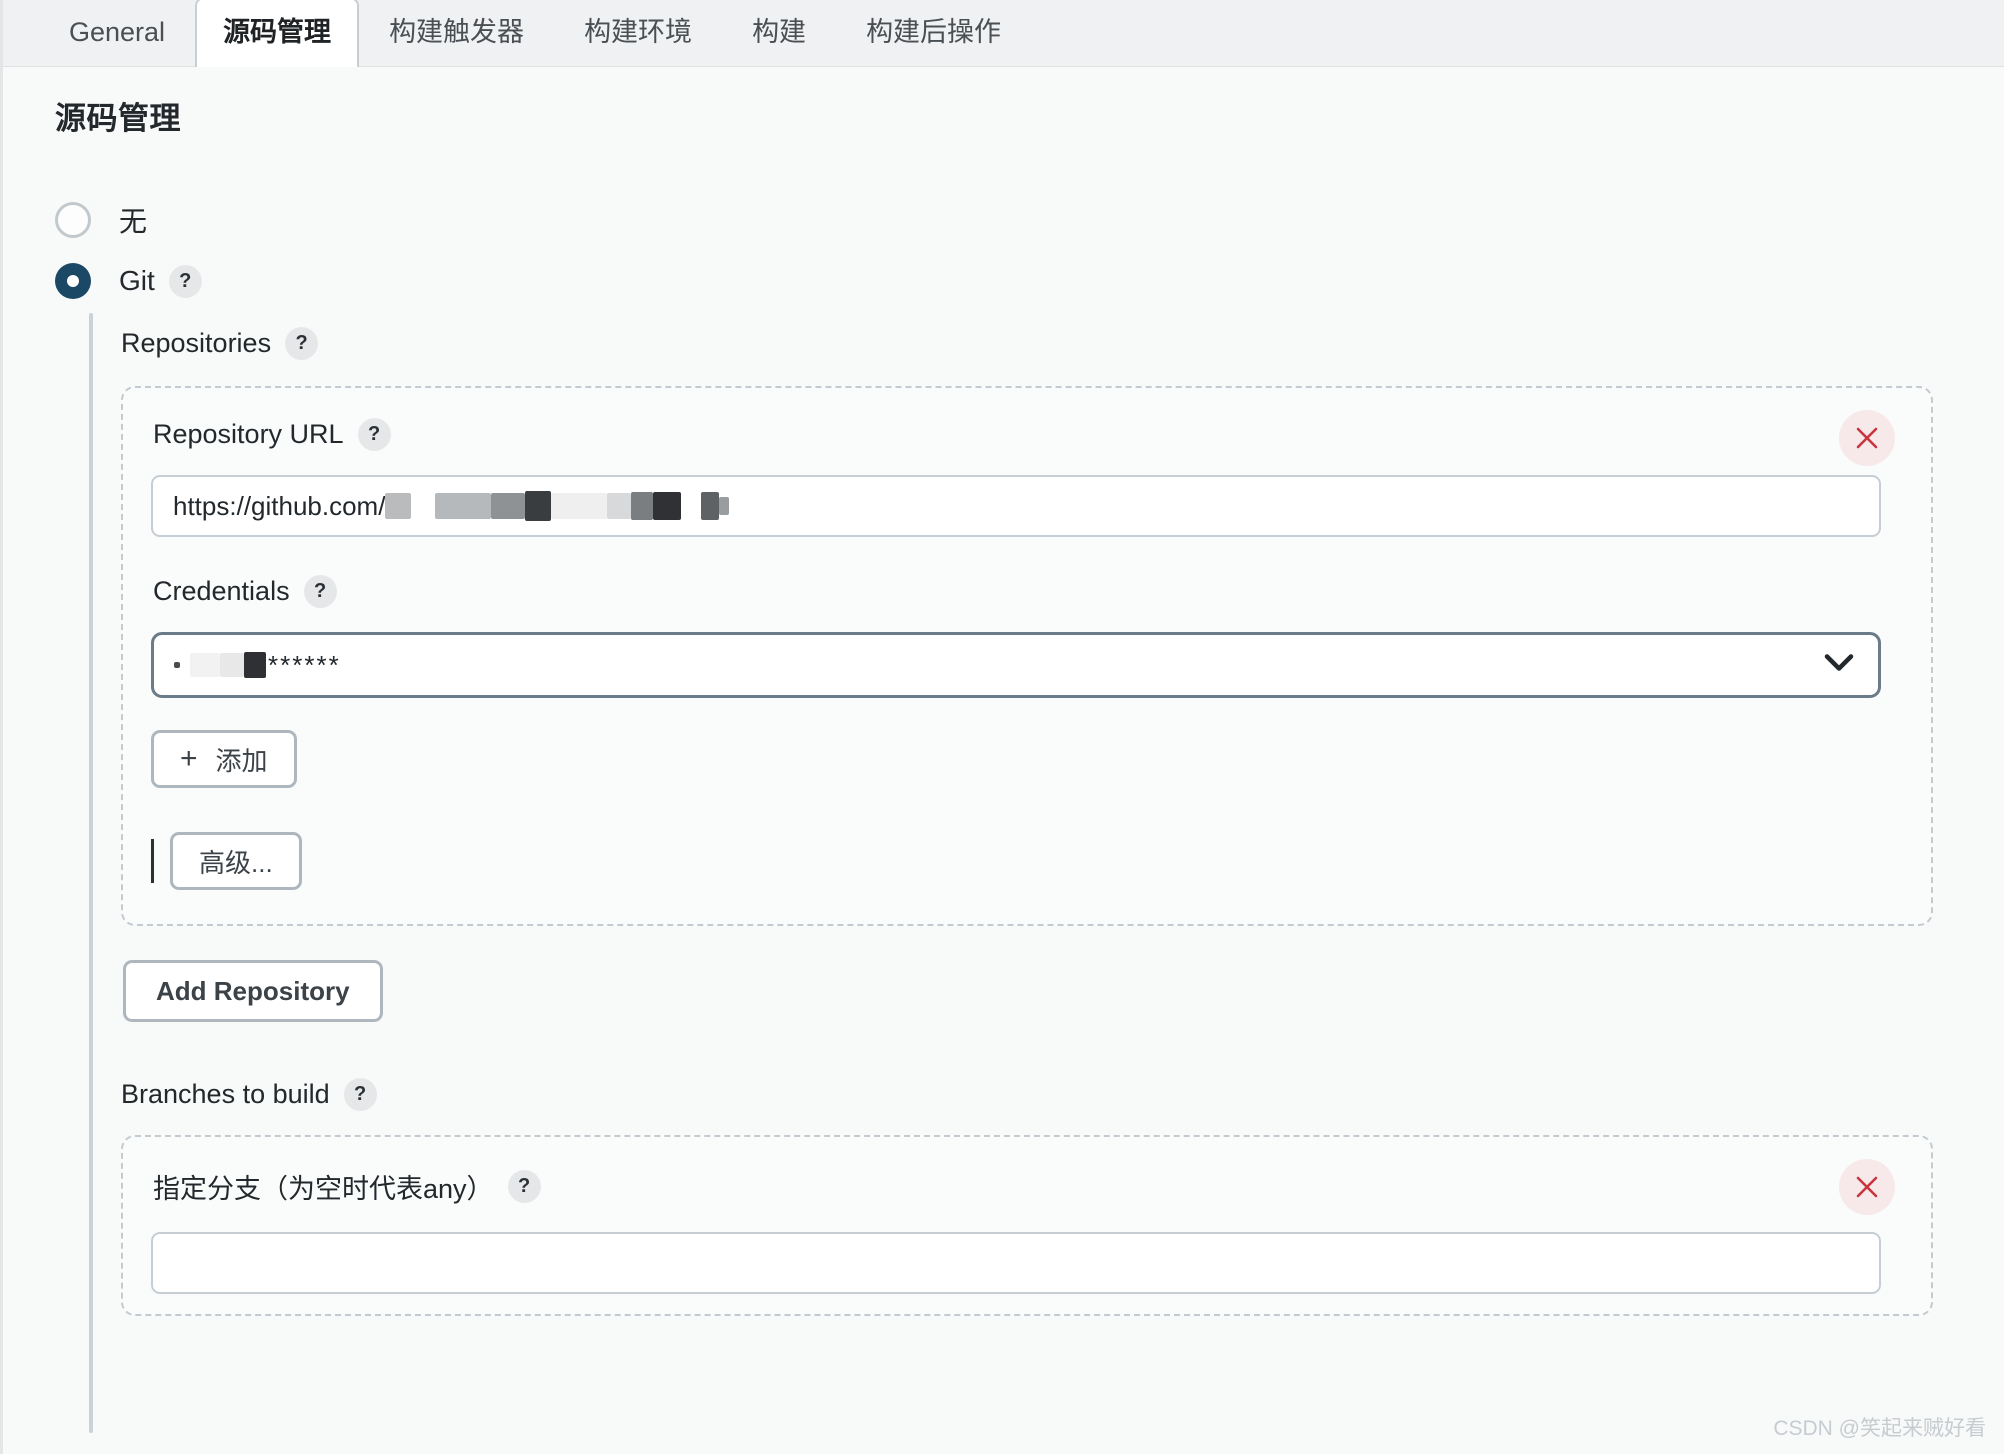 Image resolution: width=2004 pixels, height=1454 pixels. I want to click on help-icon-credentials: ?, so click(320, 591).